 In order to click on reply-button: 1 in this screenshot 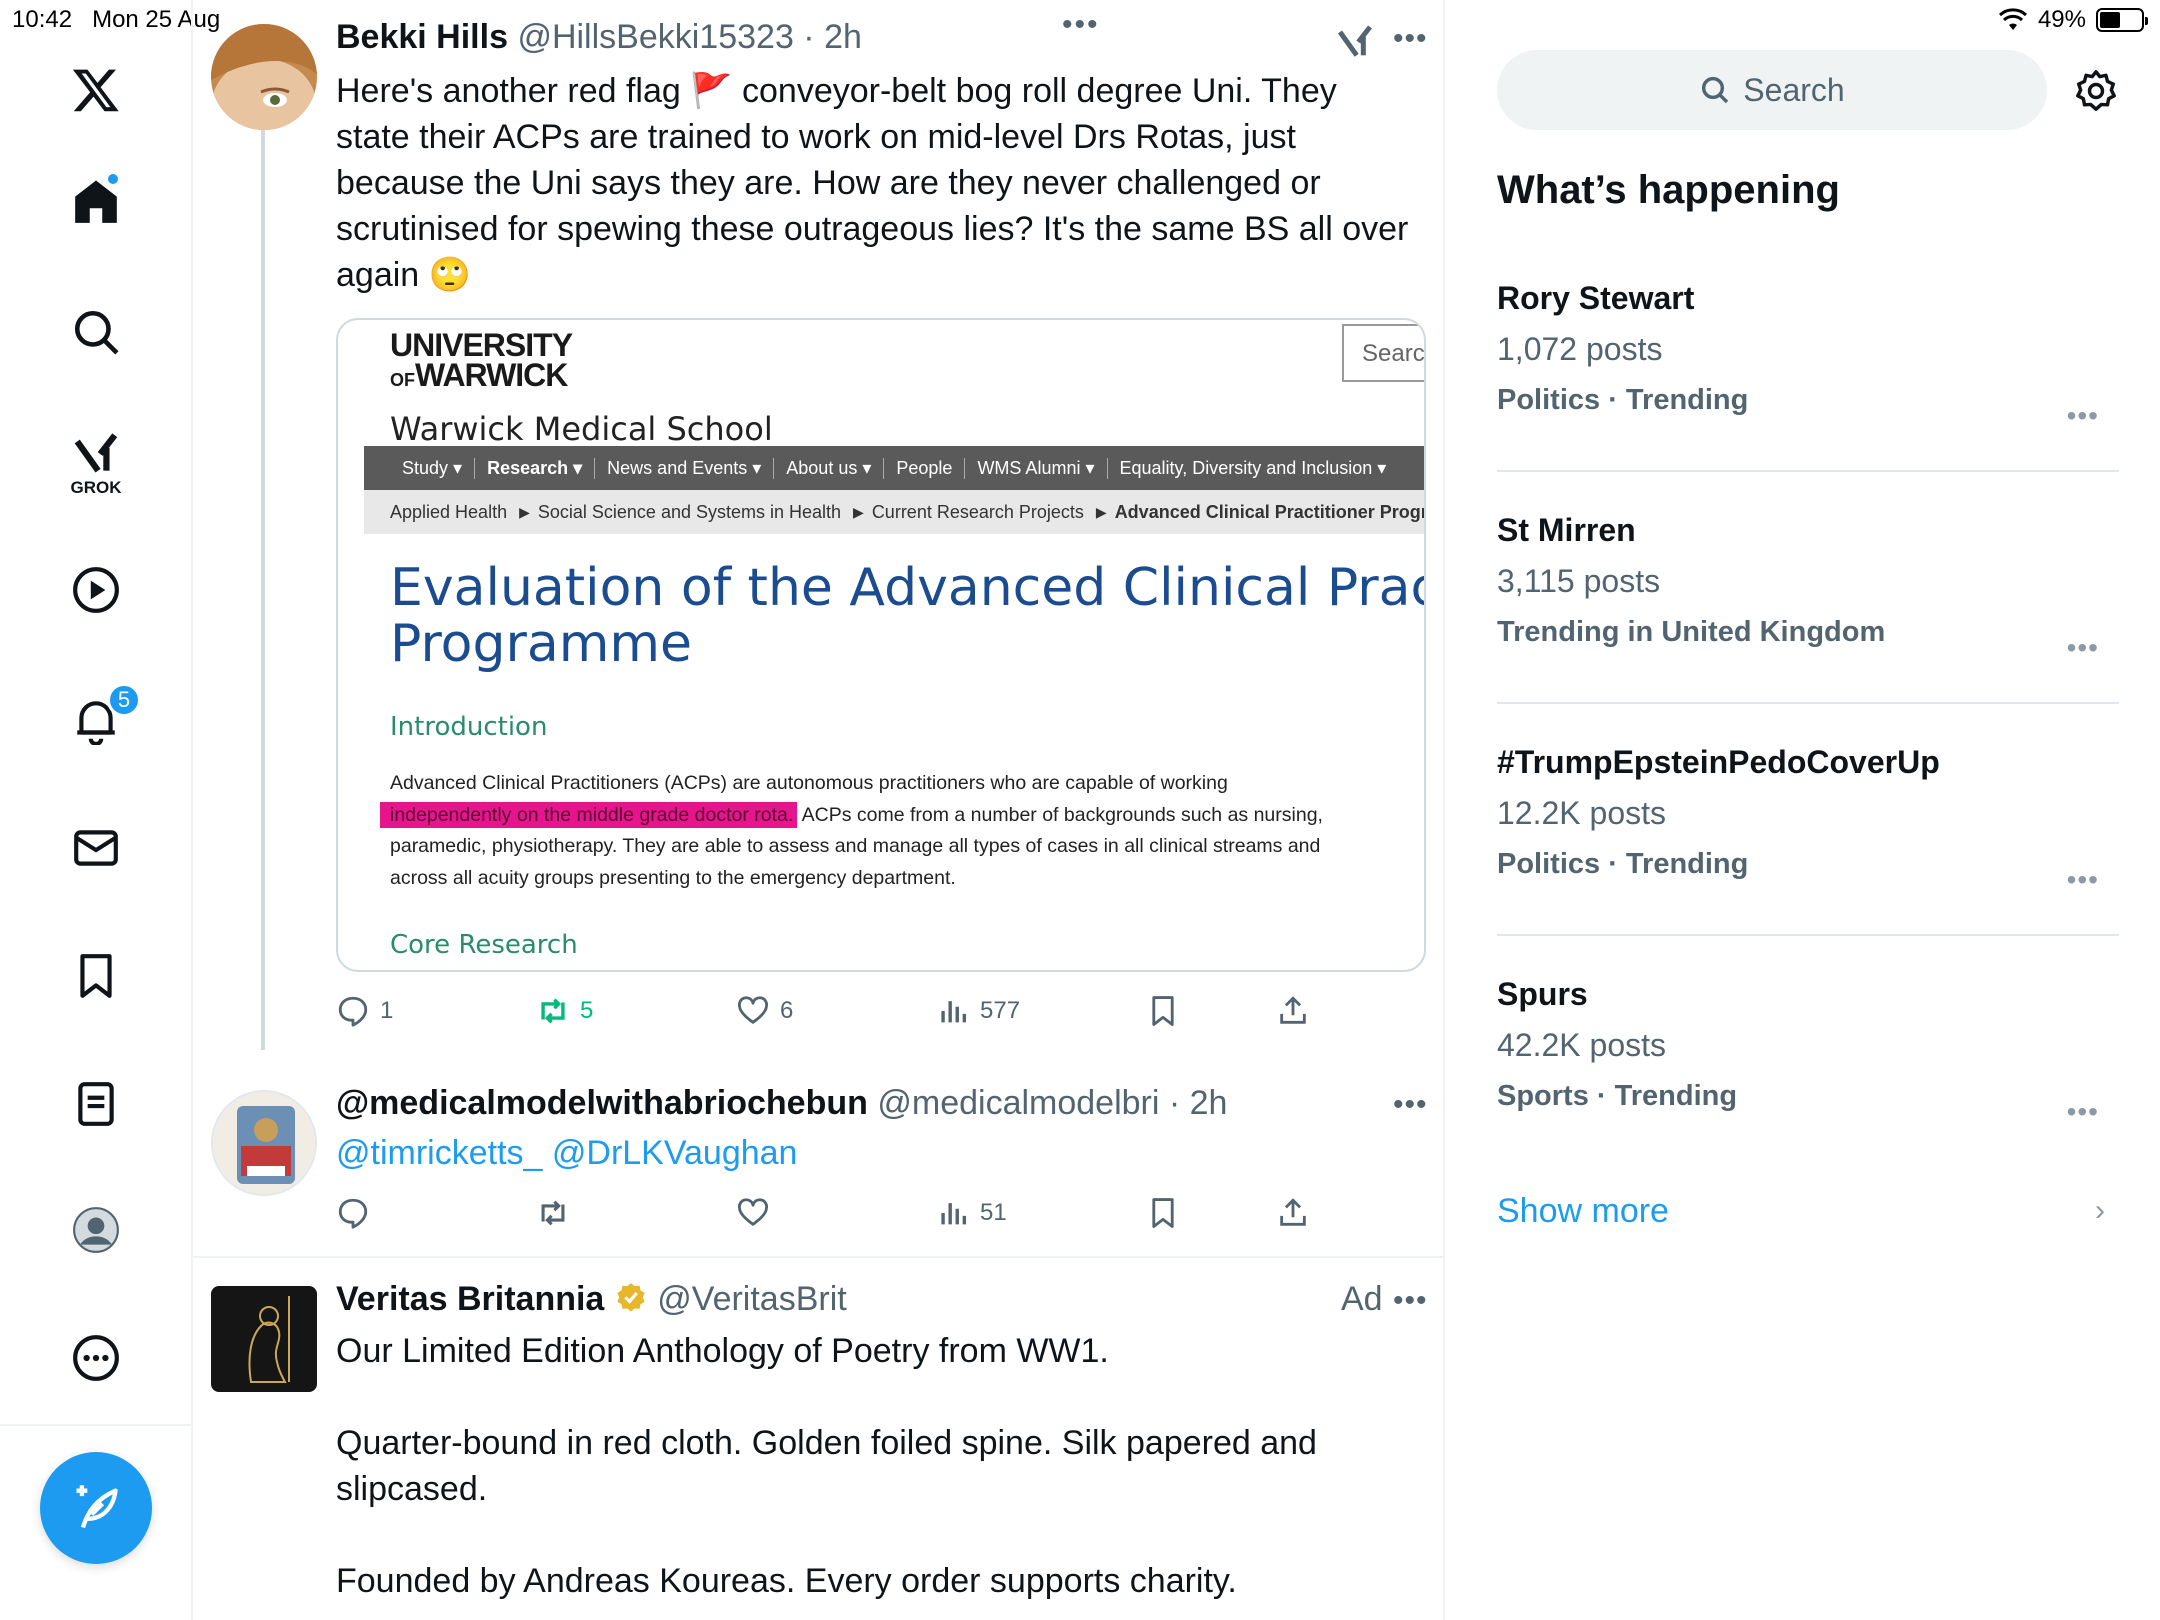, I will do `click(364, 1011)`.